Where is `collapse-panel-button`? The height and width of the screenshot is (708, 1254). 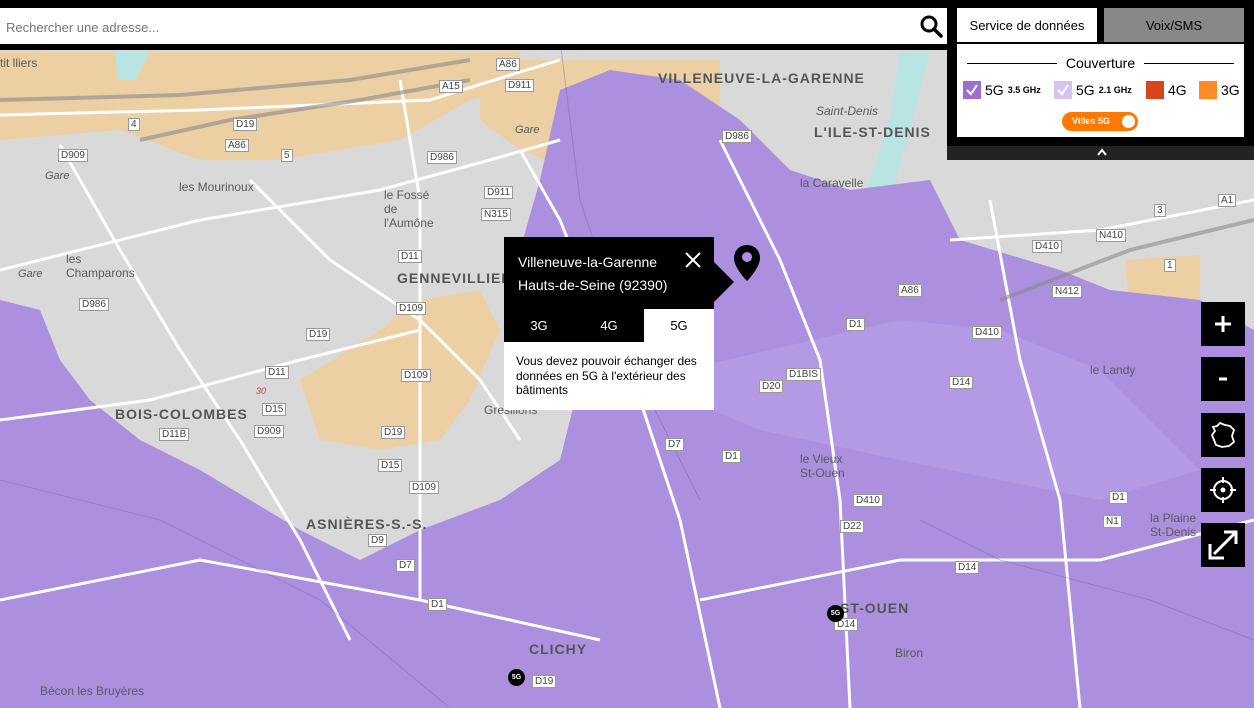 collapse-panel-button is located at coordinates (1100, 153).